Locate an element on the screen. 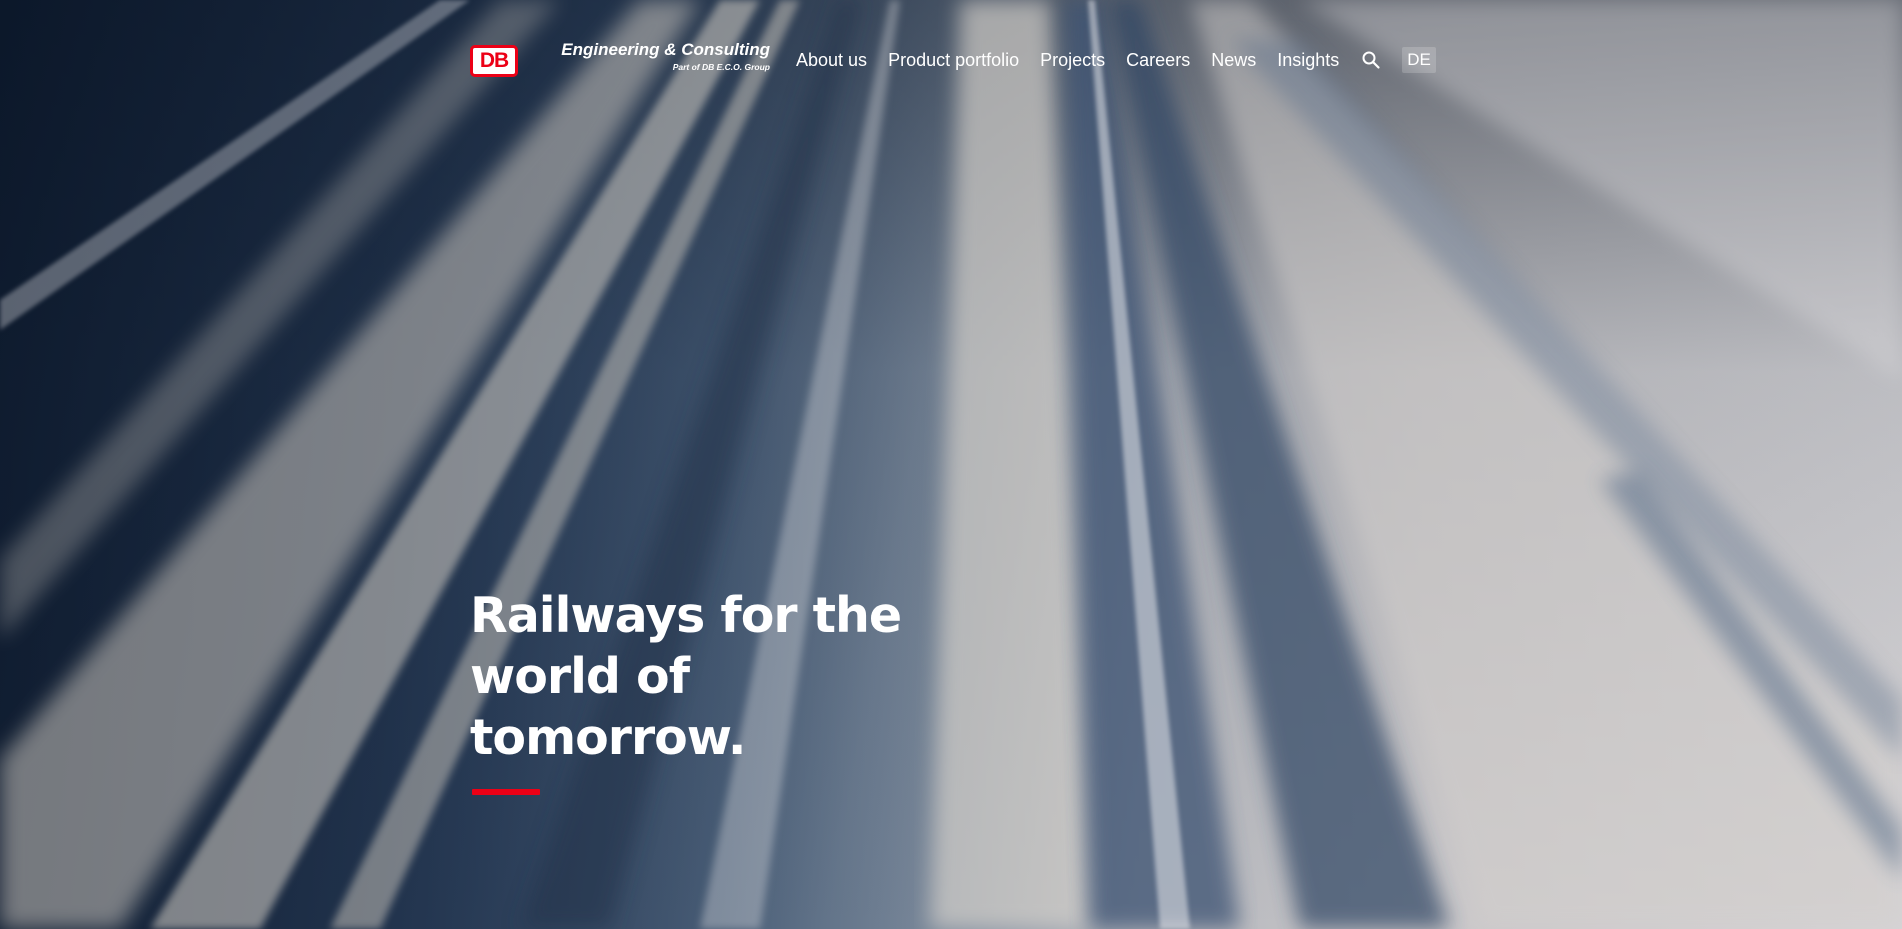 The height and width of the screenshot is (929, 1902). search-button is located at coordinates (1371, 60).